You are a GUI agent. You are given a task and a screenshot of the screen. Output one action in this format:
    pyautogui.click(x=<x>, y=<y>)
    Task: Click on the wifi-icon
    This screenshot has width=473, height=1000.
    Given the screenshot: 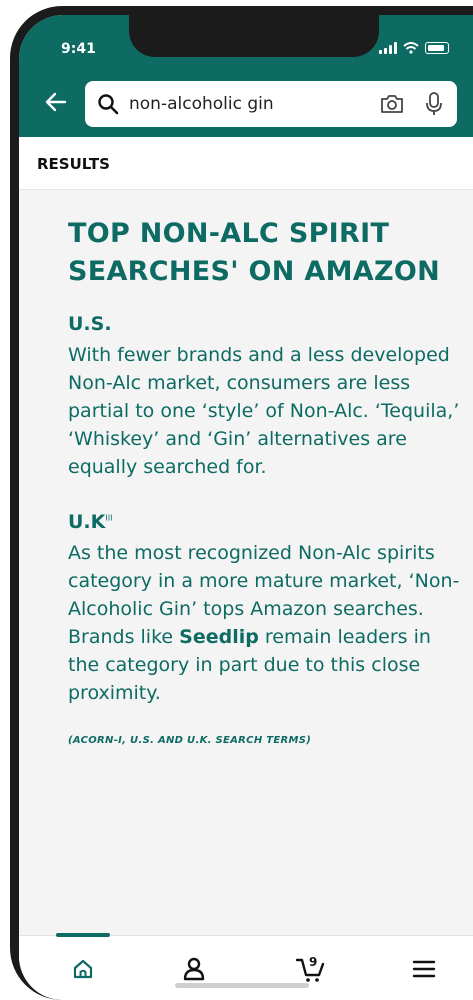 What is the action you would take?
    pyautogui.click(x=411, y=48)
    